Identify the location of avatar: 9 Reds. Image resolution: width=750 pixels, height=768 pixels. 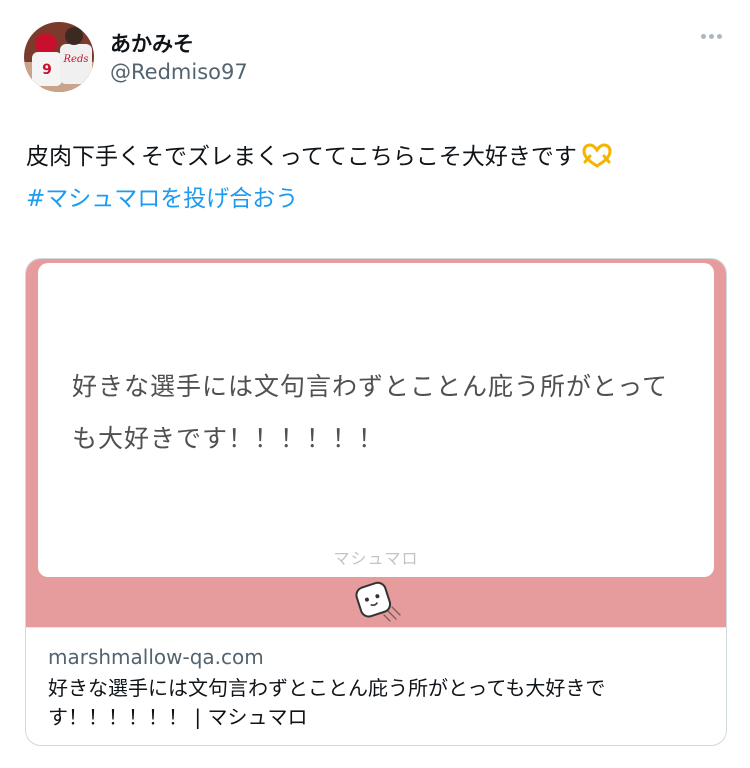
(59, 57).